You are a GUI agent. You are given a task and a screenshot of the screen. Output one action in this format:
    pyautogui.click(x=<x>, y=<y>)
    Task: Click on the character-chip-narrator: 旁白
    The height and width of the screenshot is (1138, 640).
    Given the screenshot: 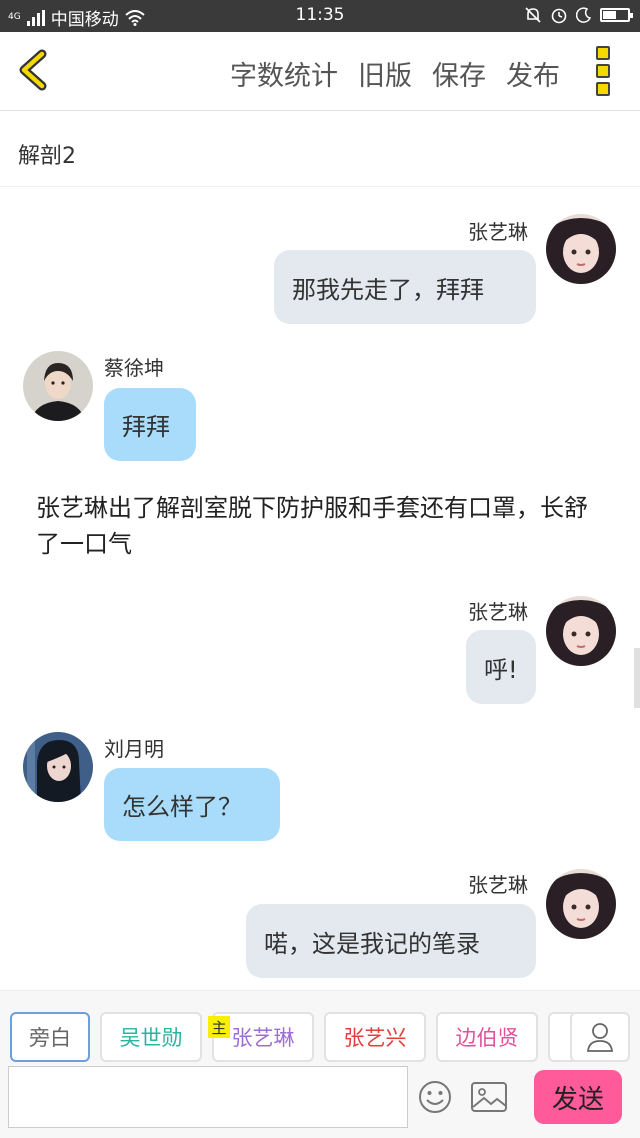 What is the action you would take?
    pyautogui.click(x=50, y=1037)
    